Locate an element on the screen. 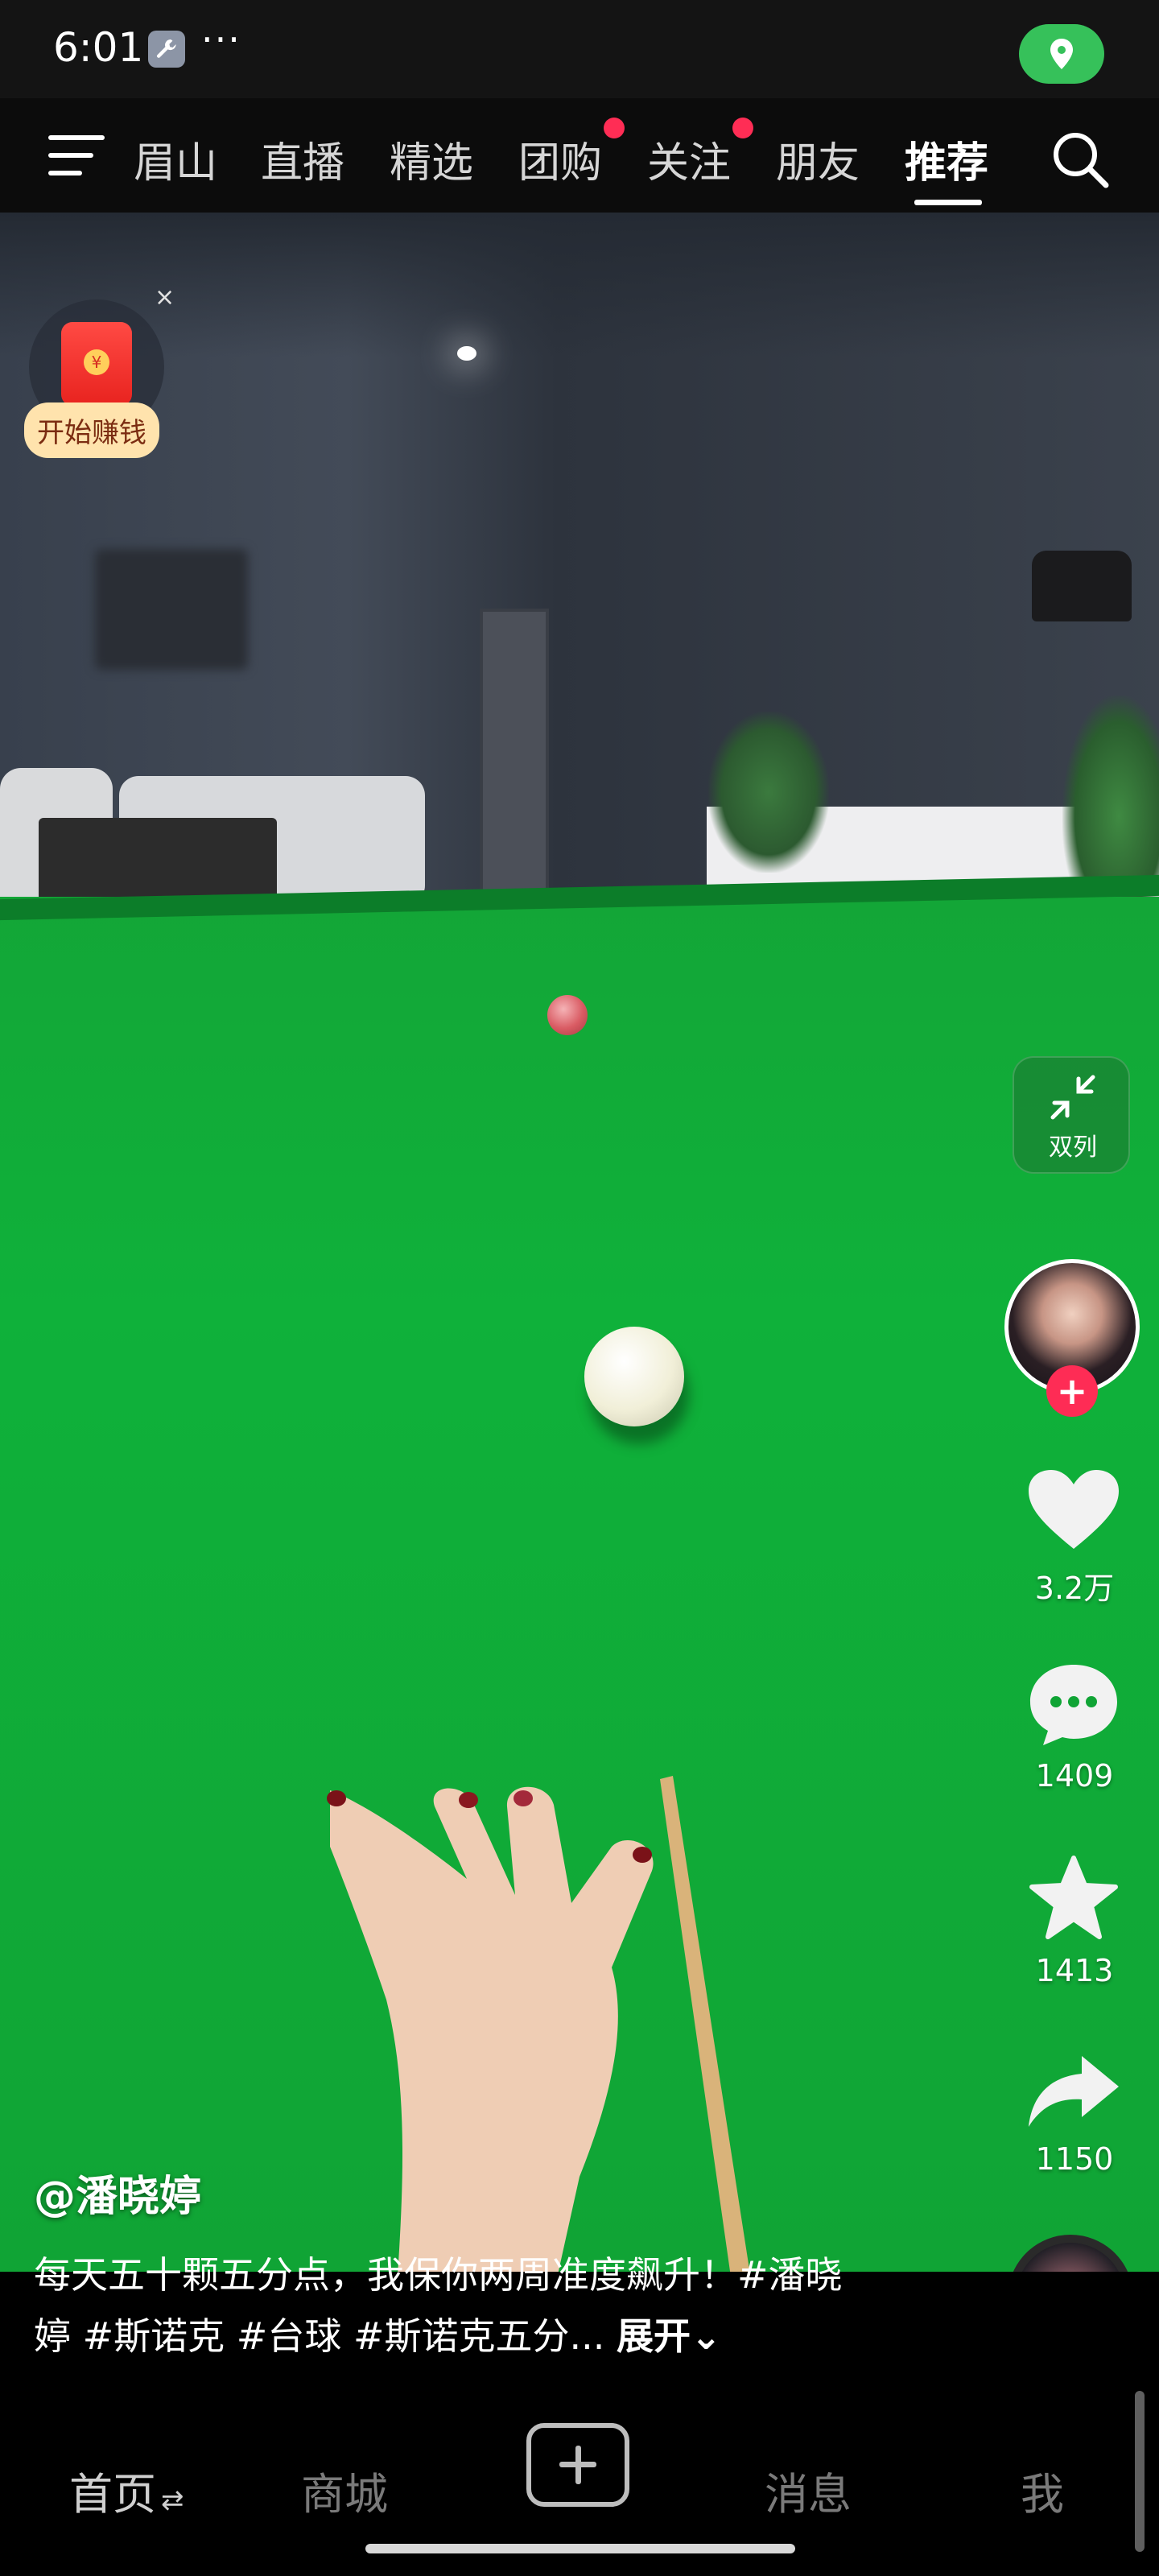  comment-icon is located at coordinates (1074, 1704).